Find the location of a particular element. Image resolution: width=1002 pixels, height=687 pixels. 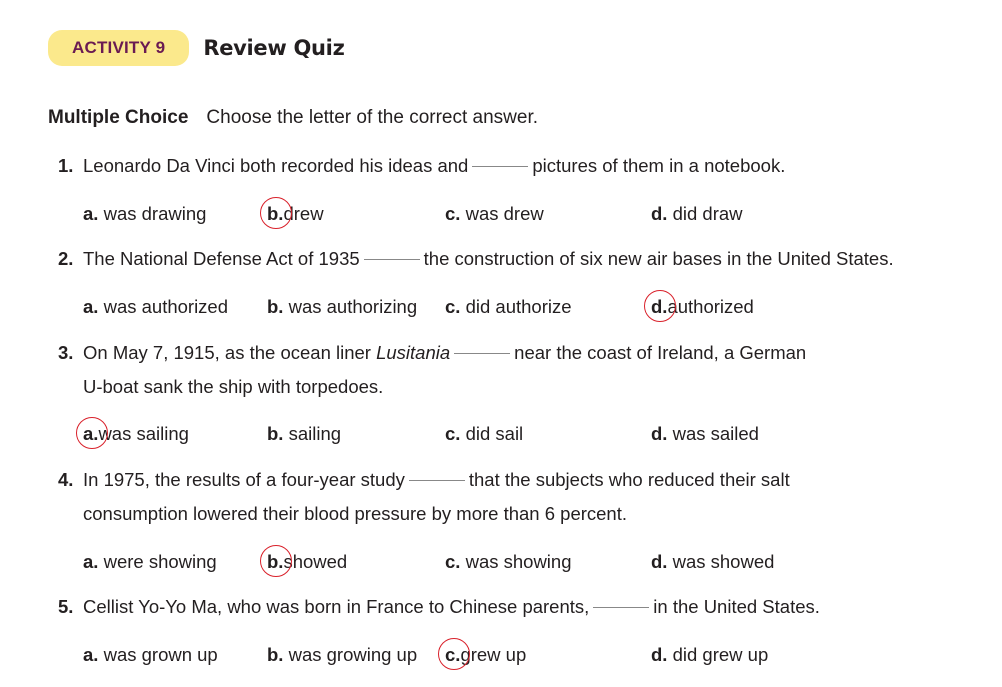

question-text-before: The National Defense Act of 1935 is located at coordinates (221, 258).